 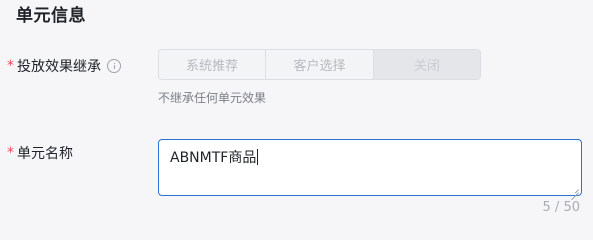 What do you see at coordinates (51, 16) in the screenshot?
I see `section-title: 单元信息` at bounding box center [51, 16].